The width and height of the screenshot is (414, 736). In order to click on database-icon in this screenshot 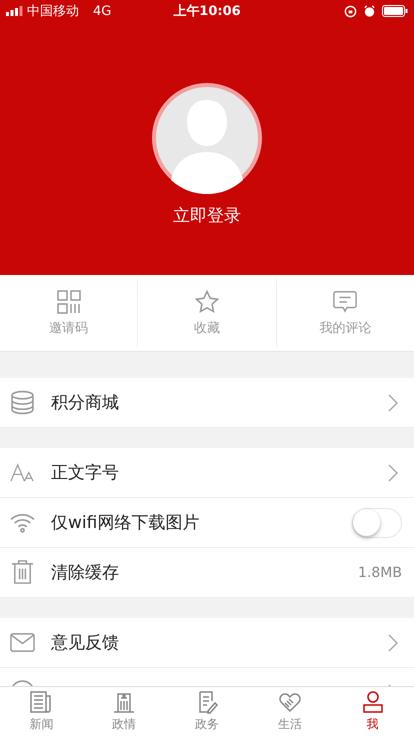, I will do `click(22, 402)`.